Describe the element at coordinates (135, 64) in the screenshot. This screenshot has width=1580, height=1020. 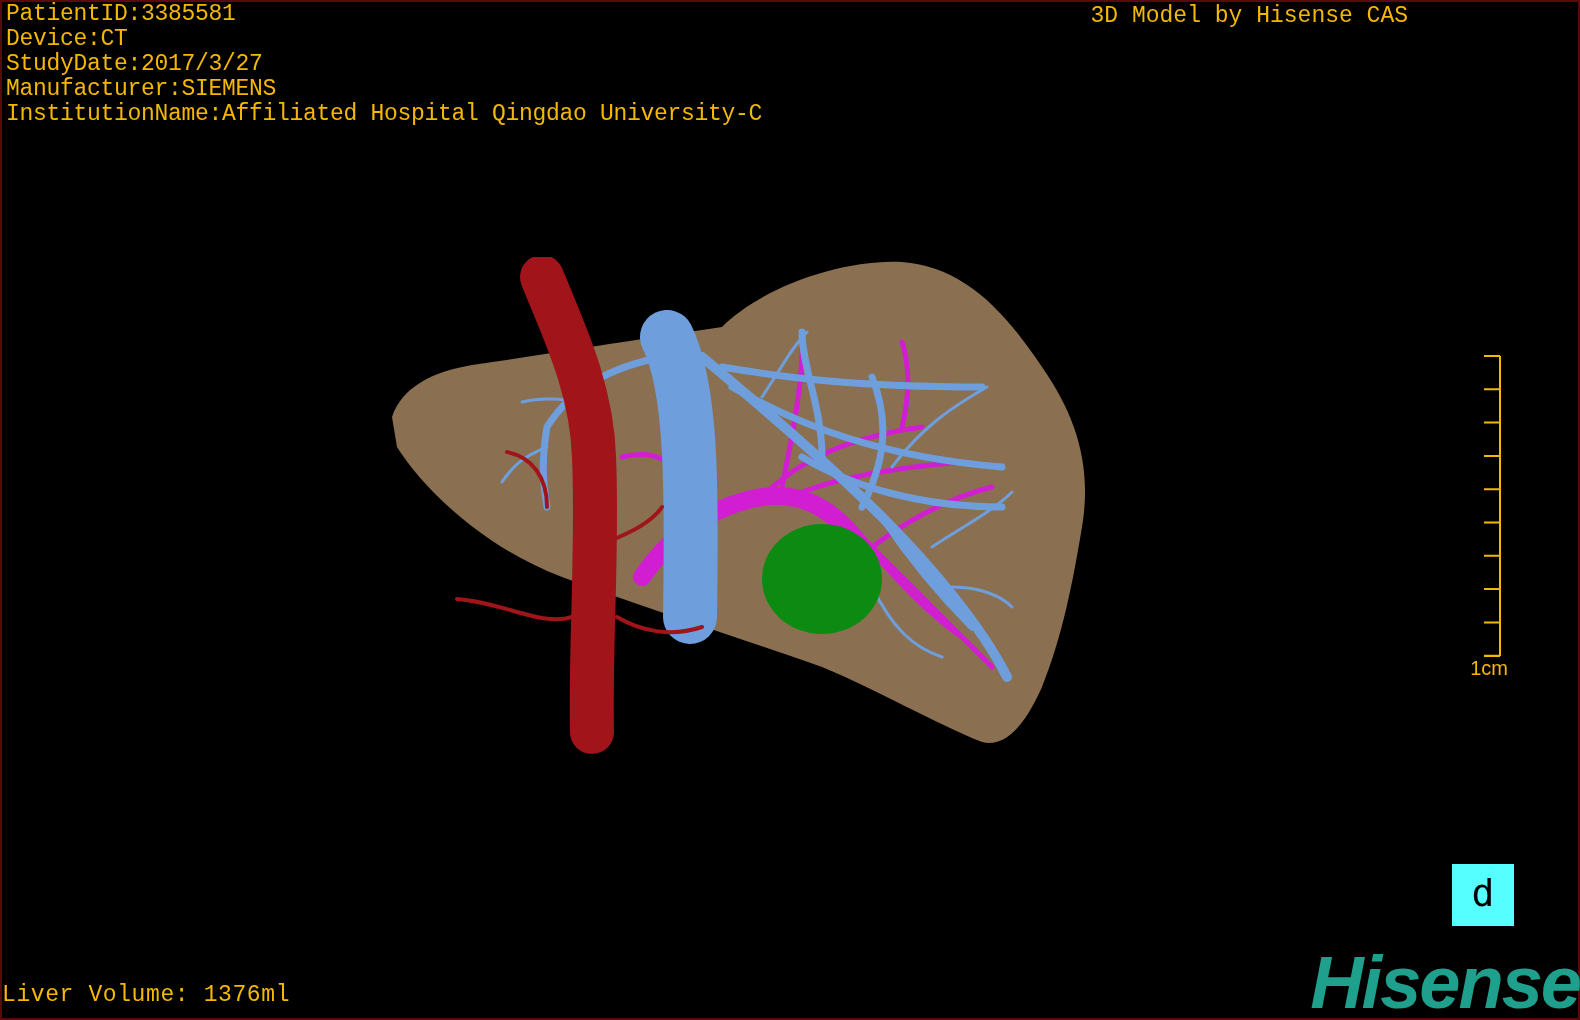
I see `info-line: StudyDate:2017/3/27` at that location.